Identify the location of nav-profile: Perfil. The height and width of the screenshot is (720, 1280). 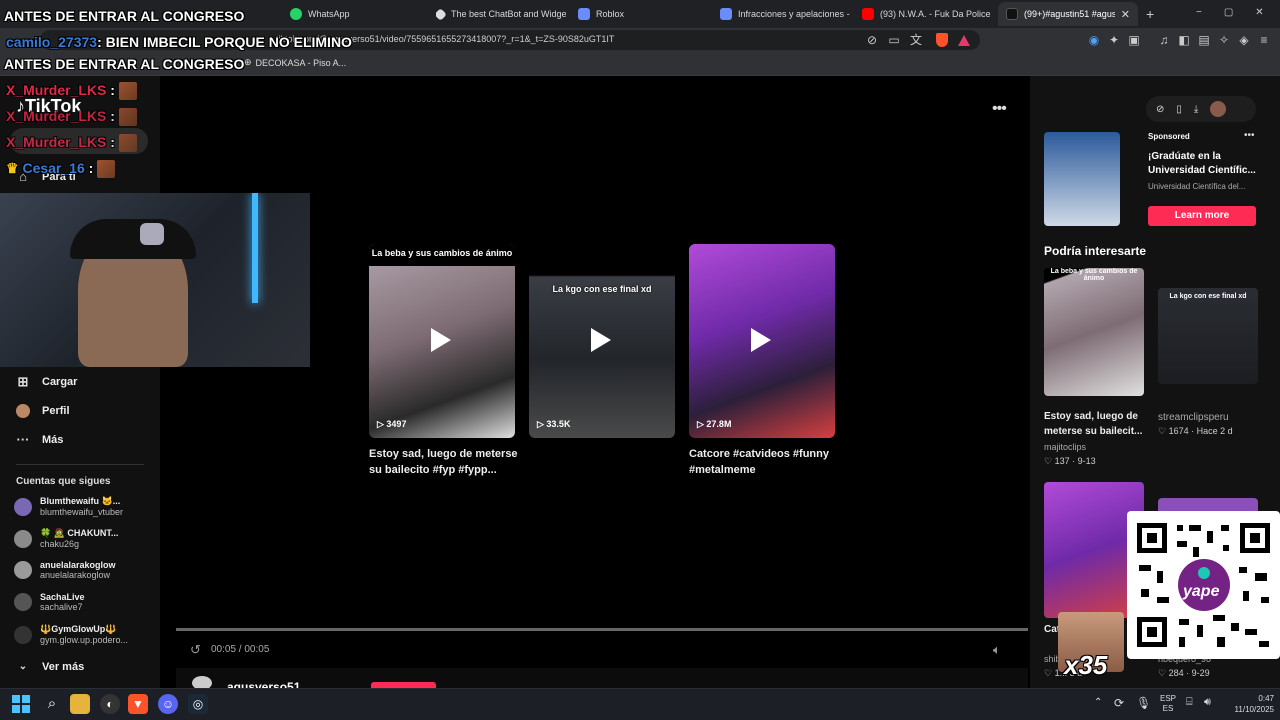
(43, 411).